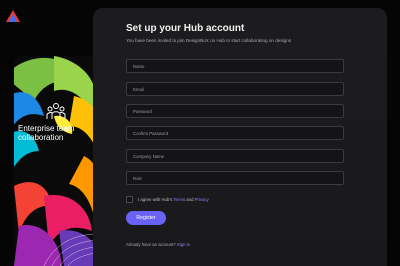  What do you see at coordinates (202, 199) in the screenshot?
I see `privacy-link: Privacy` at bounding box center [202, 199].